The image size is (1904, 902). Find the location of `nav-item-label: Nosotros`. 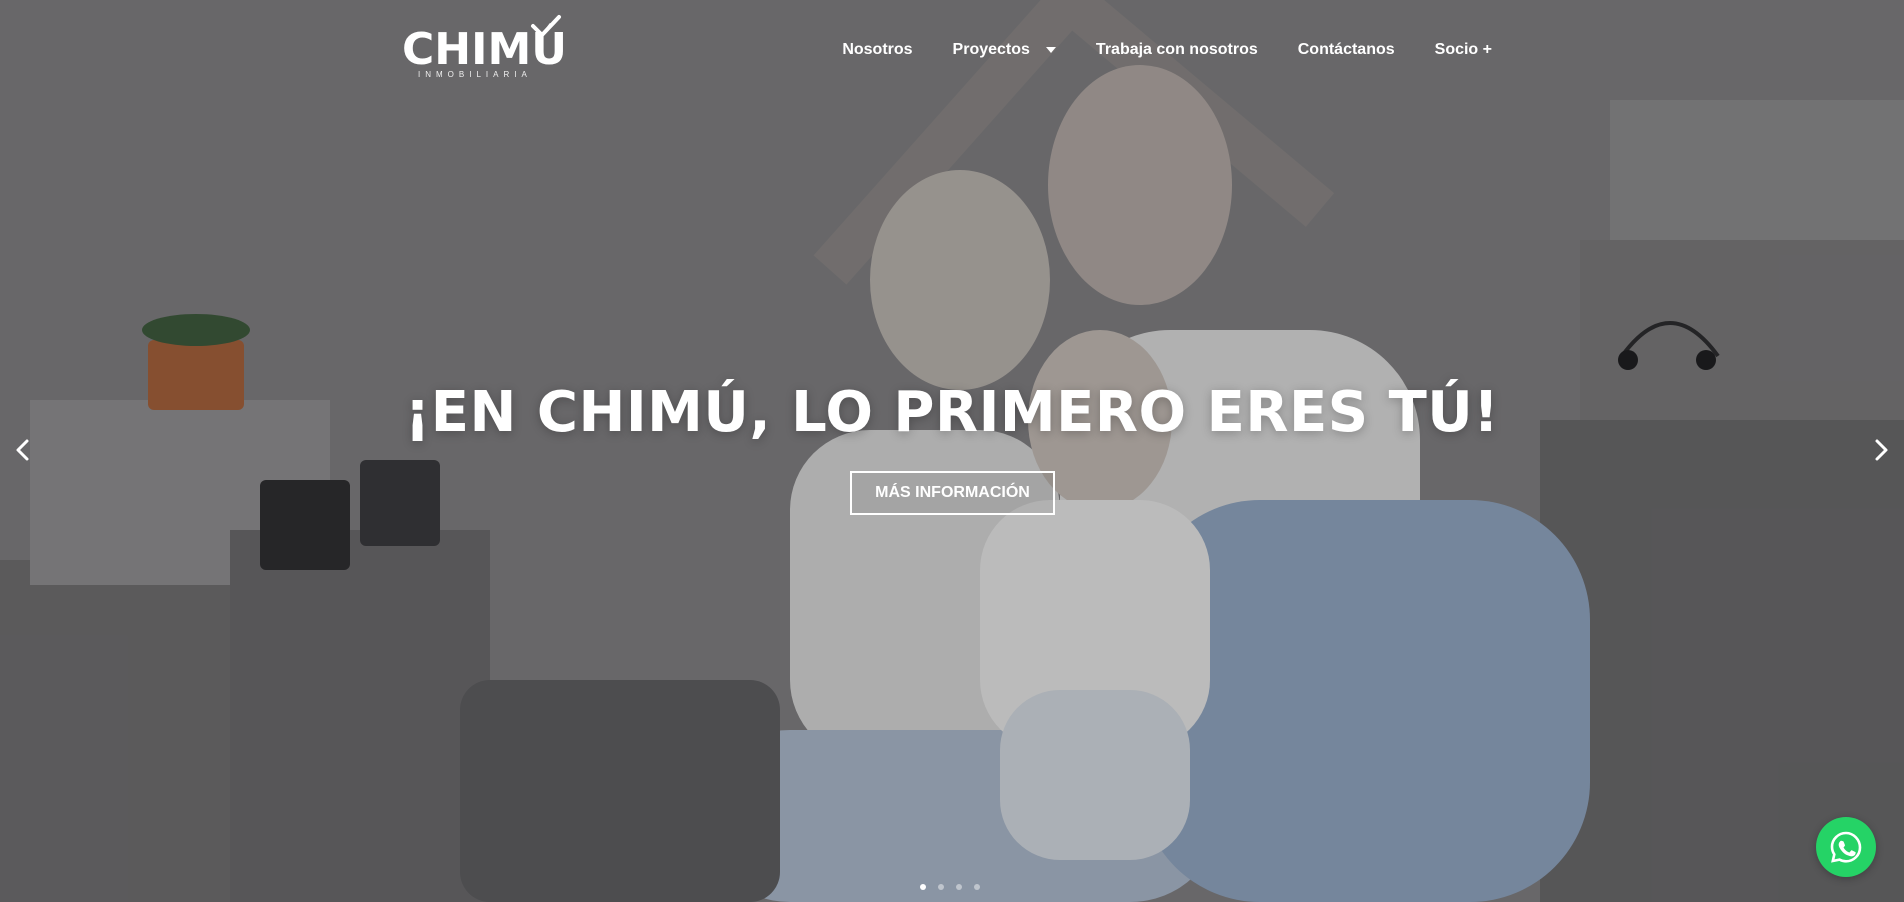

nav-item-label: Nosotros is located at coordinates (877, 49).